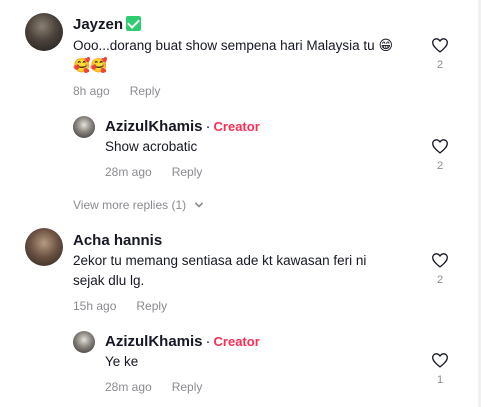  What do you see at coordinates (91, 91) in the screenshot?
I see `timestamp: 8h ago` at bounding box center [91, 91].